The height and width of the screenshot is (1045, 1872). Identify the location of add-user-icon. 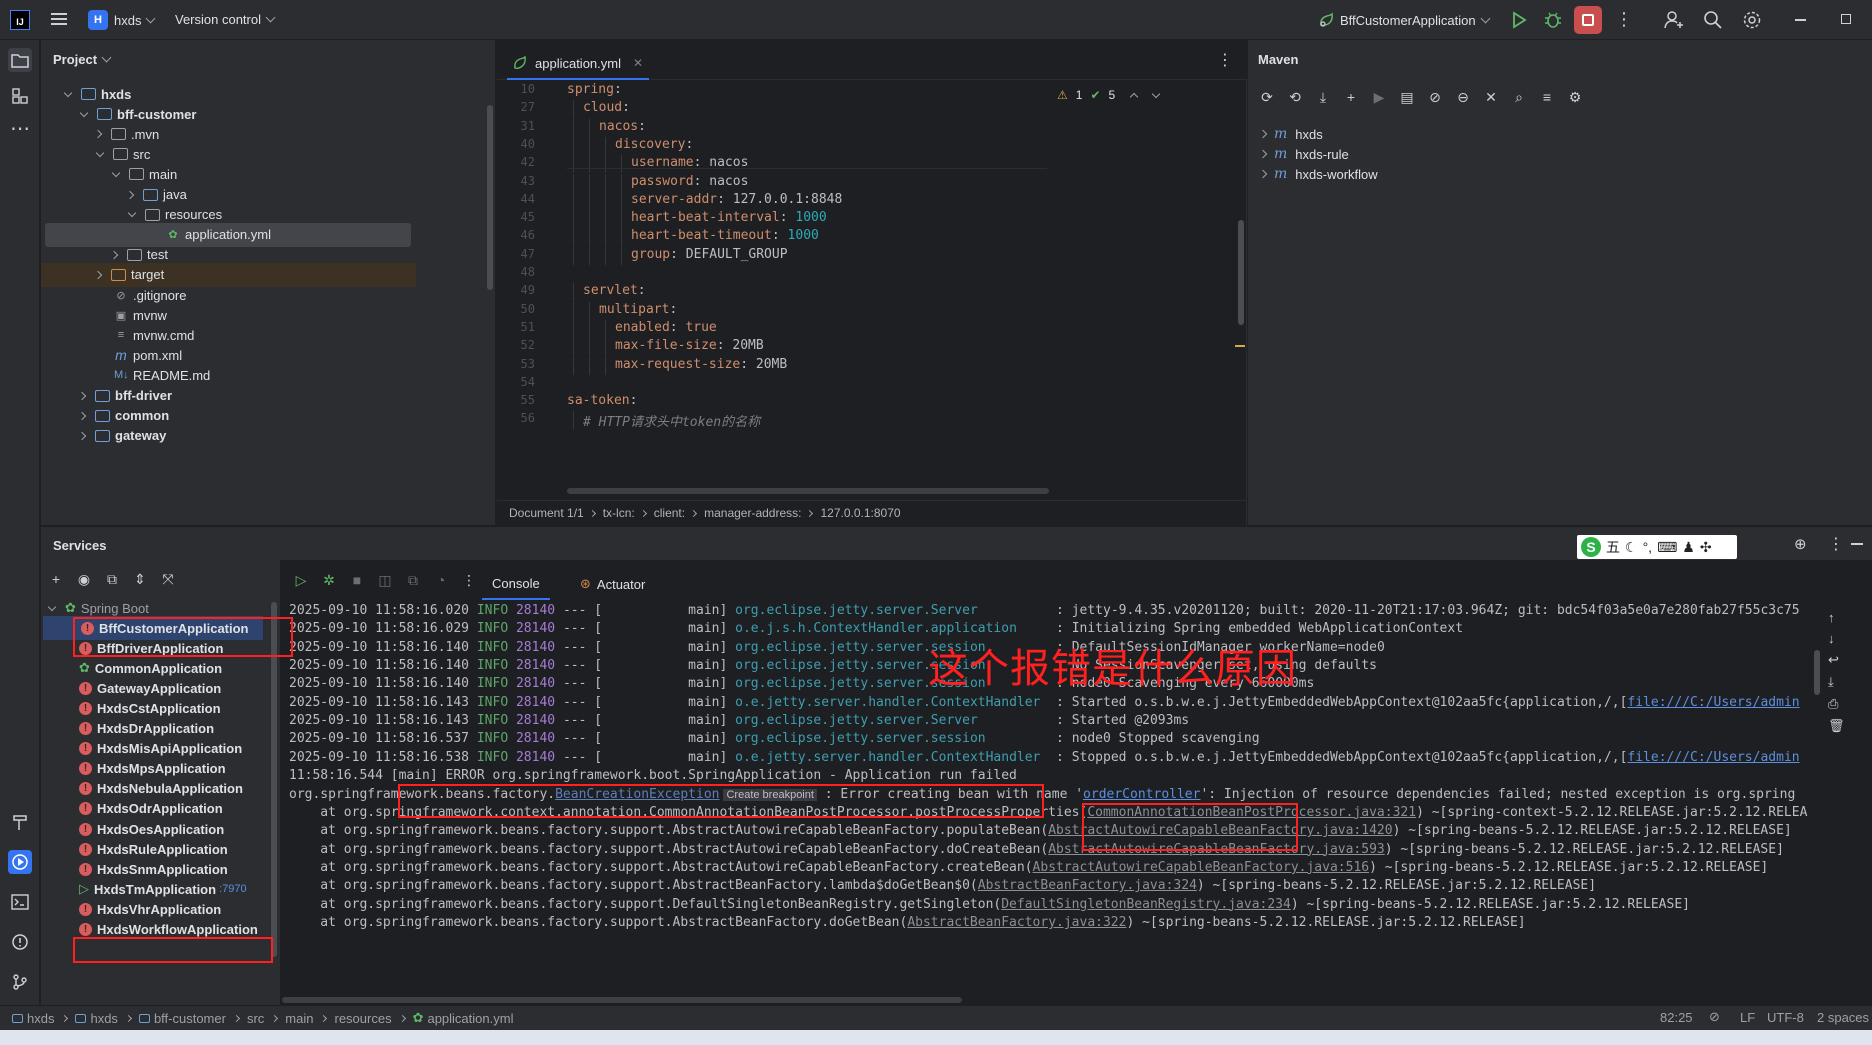
(1674, 21).